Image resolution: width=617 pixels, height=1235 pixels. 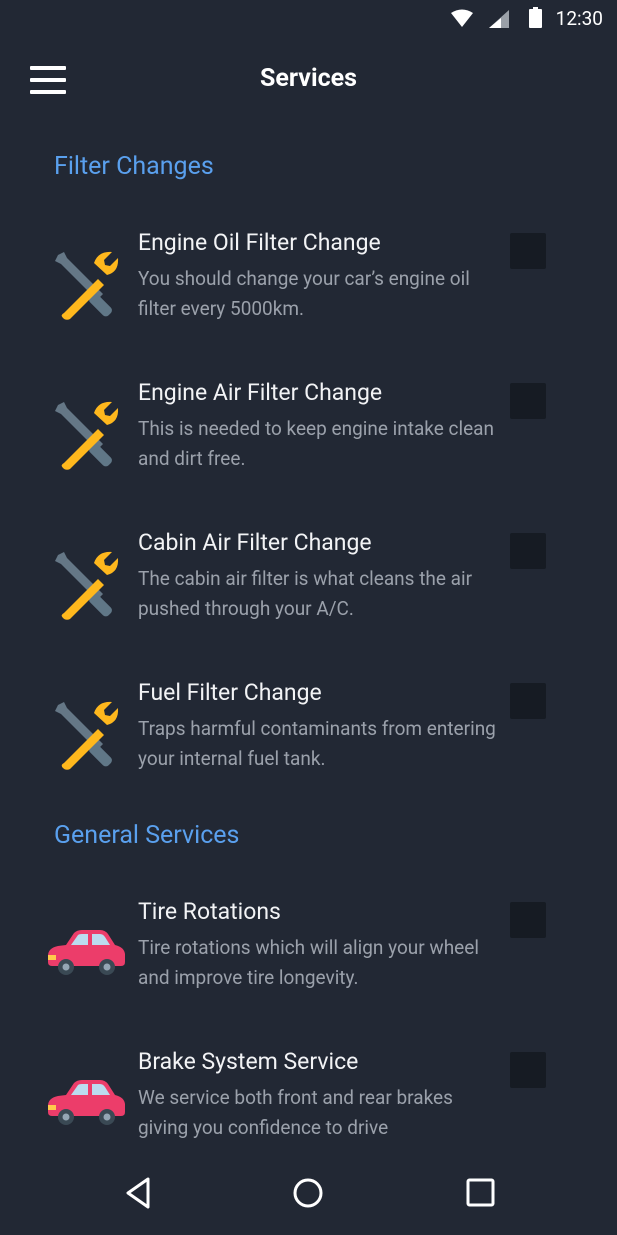 I want to click on section-header-general-services: General Services, so click(x=147, y=835).